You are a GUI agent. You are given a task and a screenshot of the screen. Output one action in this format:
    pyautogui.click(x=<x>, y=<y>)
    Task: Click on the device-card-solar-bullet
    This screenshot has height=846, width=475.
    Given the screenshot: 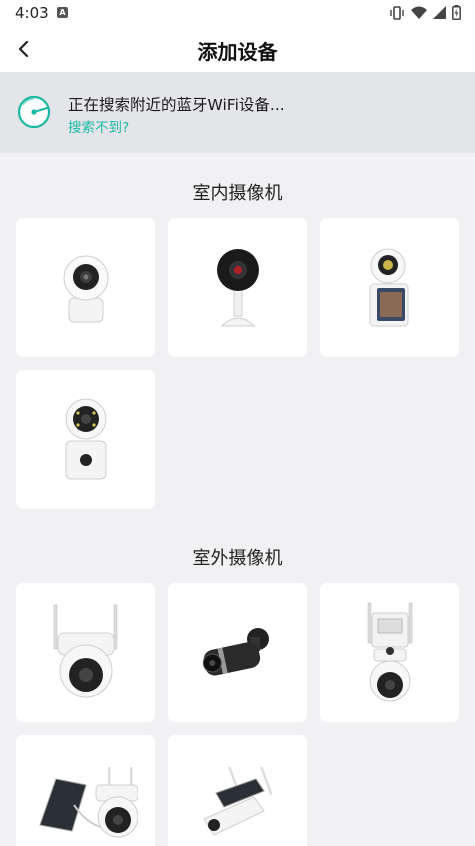 What is the action you would take?
    pyautogui.click(x=237, y=790)
    